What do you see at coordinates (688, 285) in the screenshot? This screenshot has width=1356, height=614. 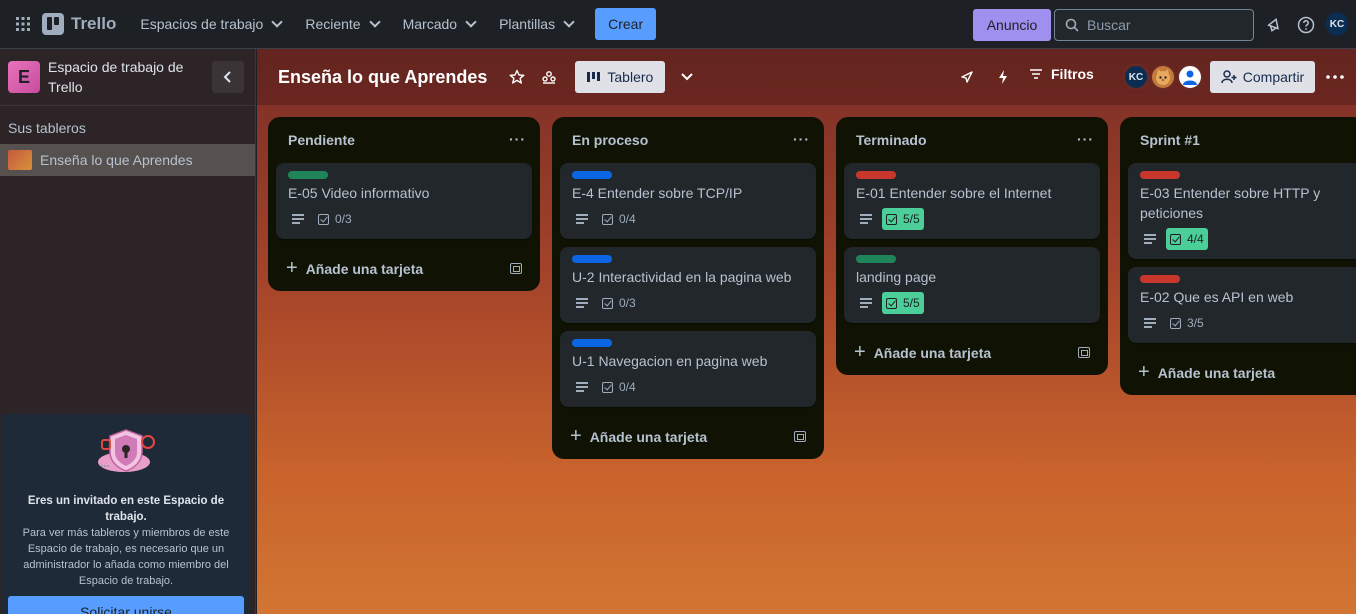 I see `card: U-2 Interactividad en la pagina web 0/3` at bounding box center [688, 285].